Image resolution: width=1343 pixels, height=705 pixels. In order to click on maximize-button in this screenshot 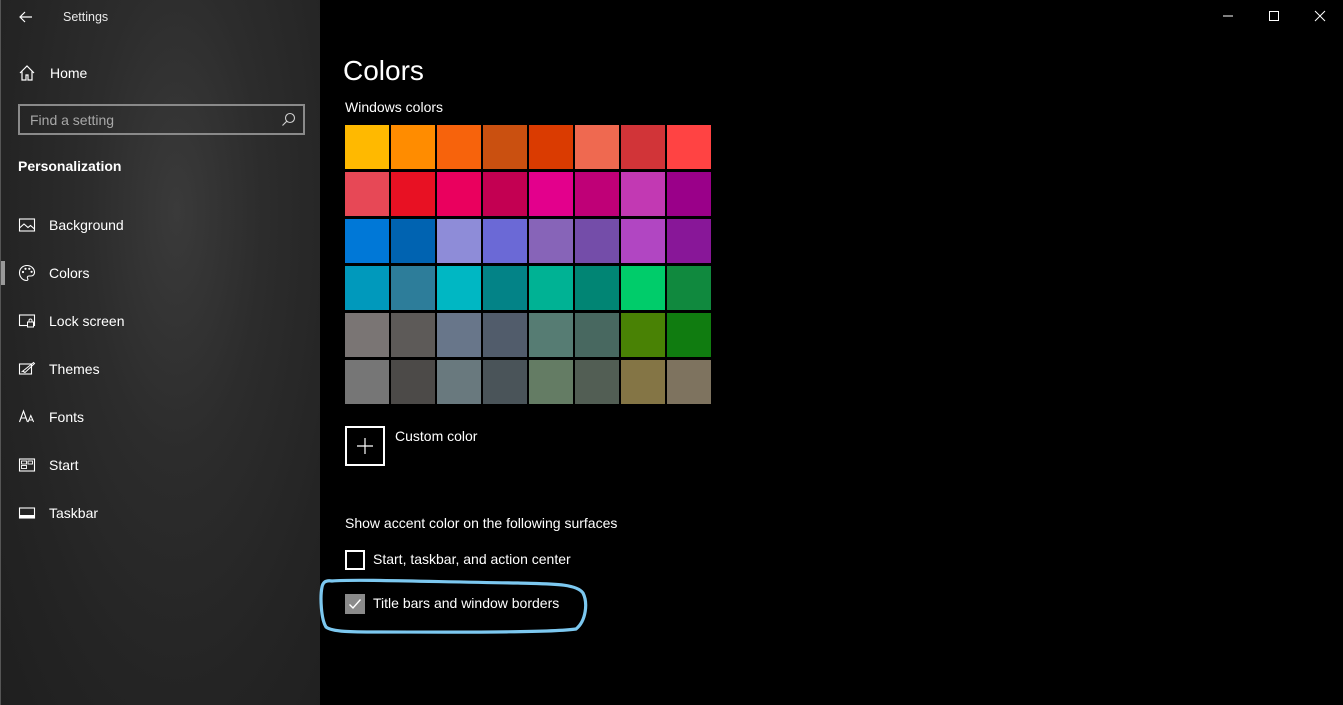, I will do `click(1274, 16)`.